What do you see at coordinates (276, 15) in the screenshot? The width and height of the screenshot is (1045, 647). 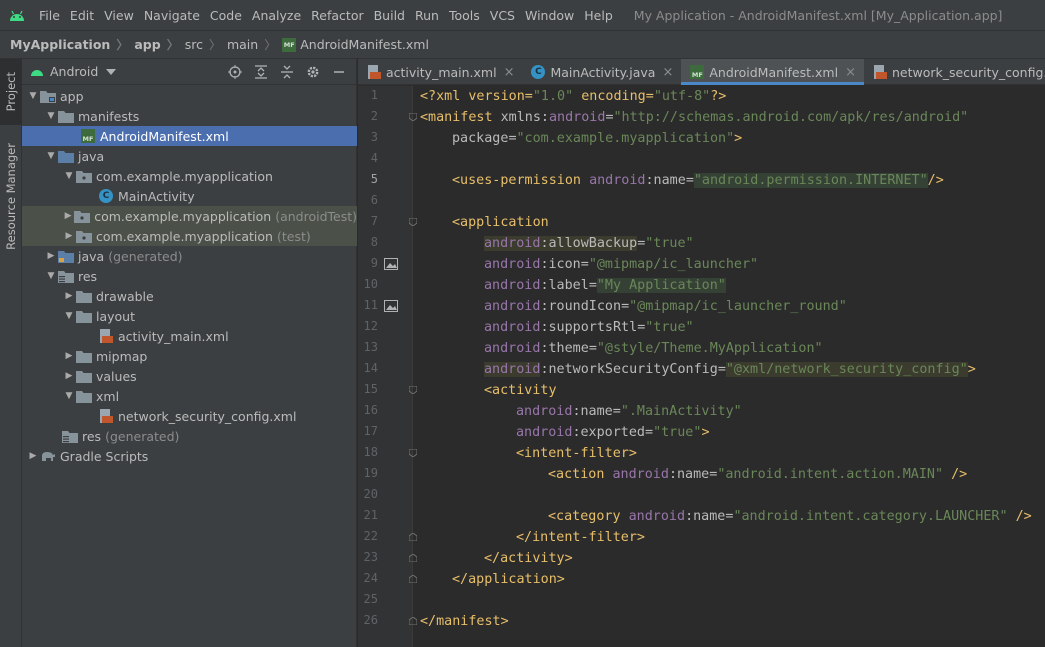 I see `menu-analyze: Analyze` at bounding box center [276, 15].